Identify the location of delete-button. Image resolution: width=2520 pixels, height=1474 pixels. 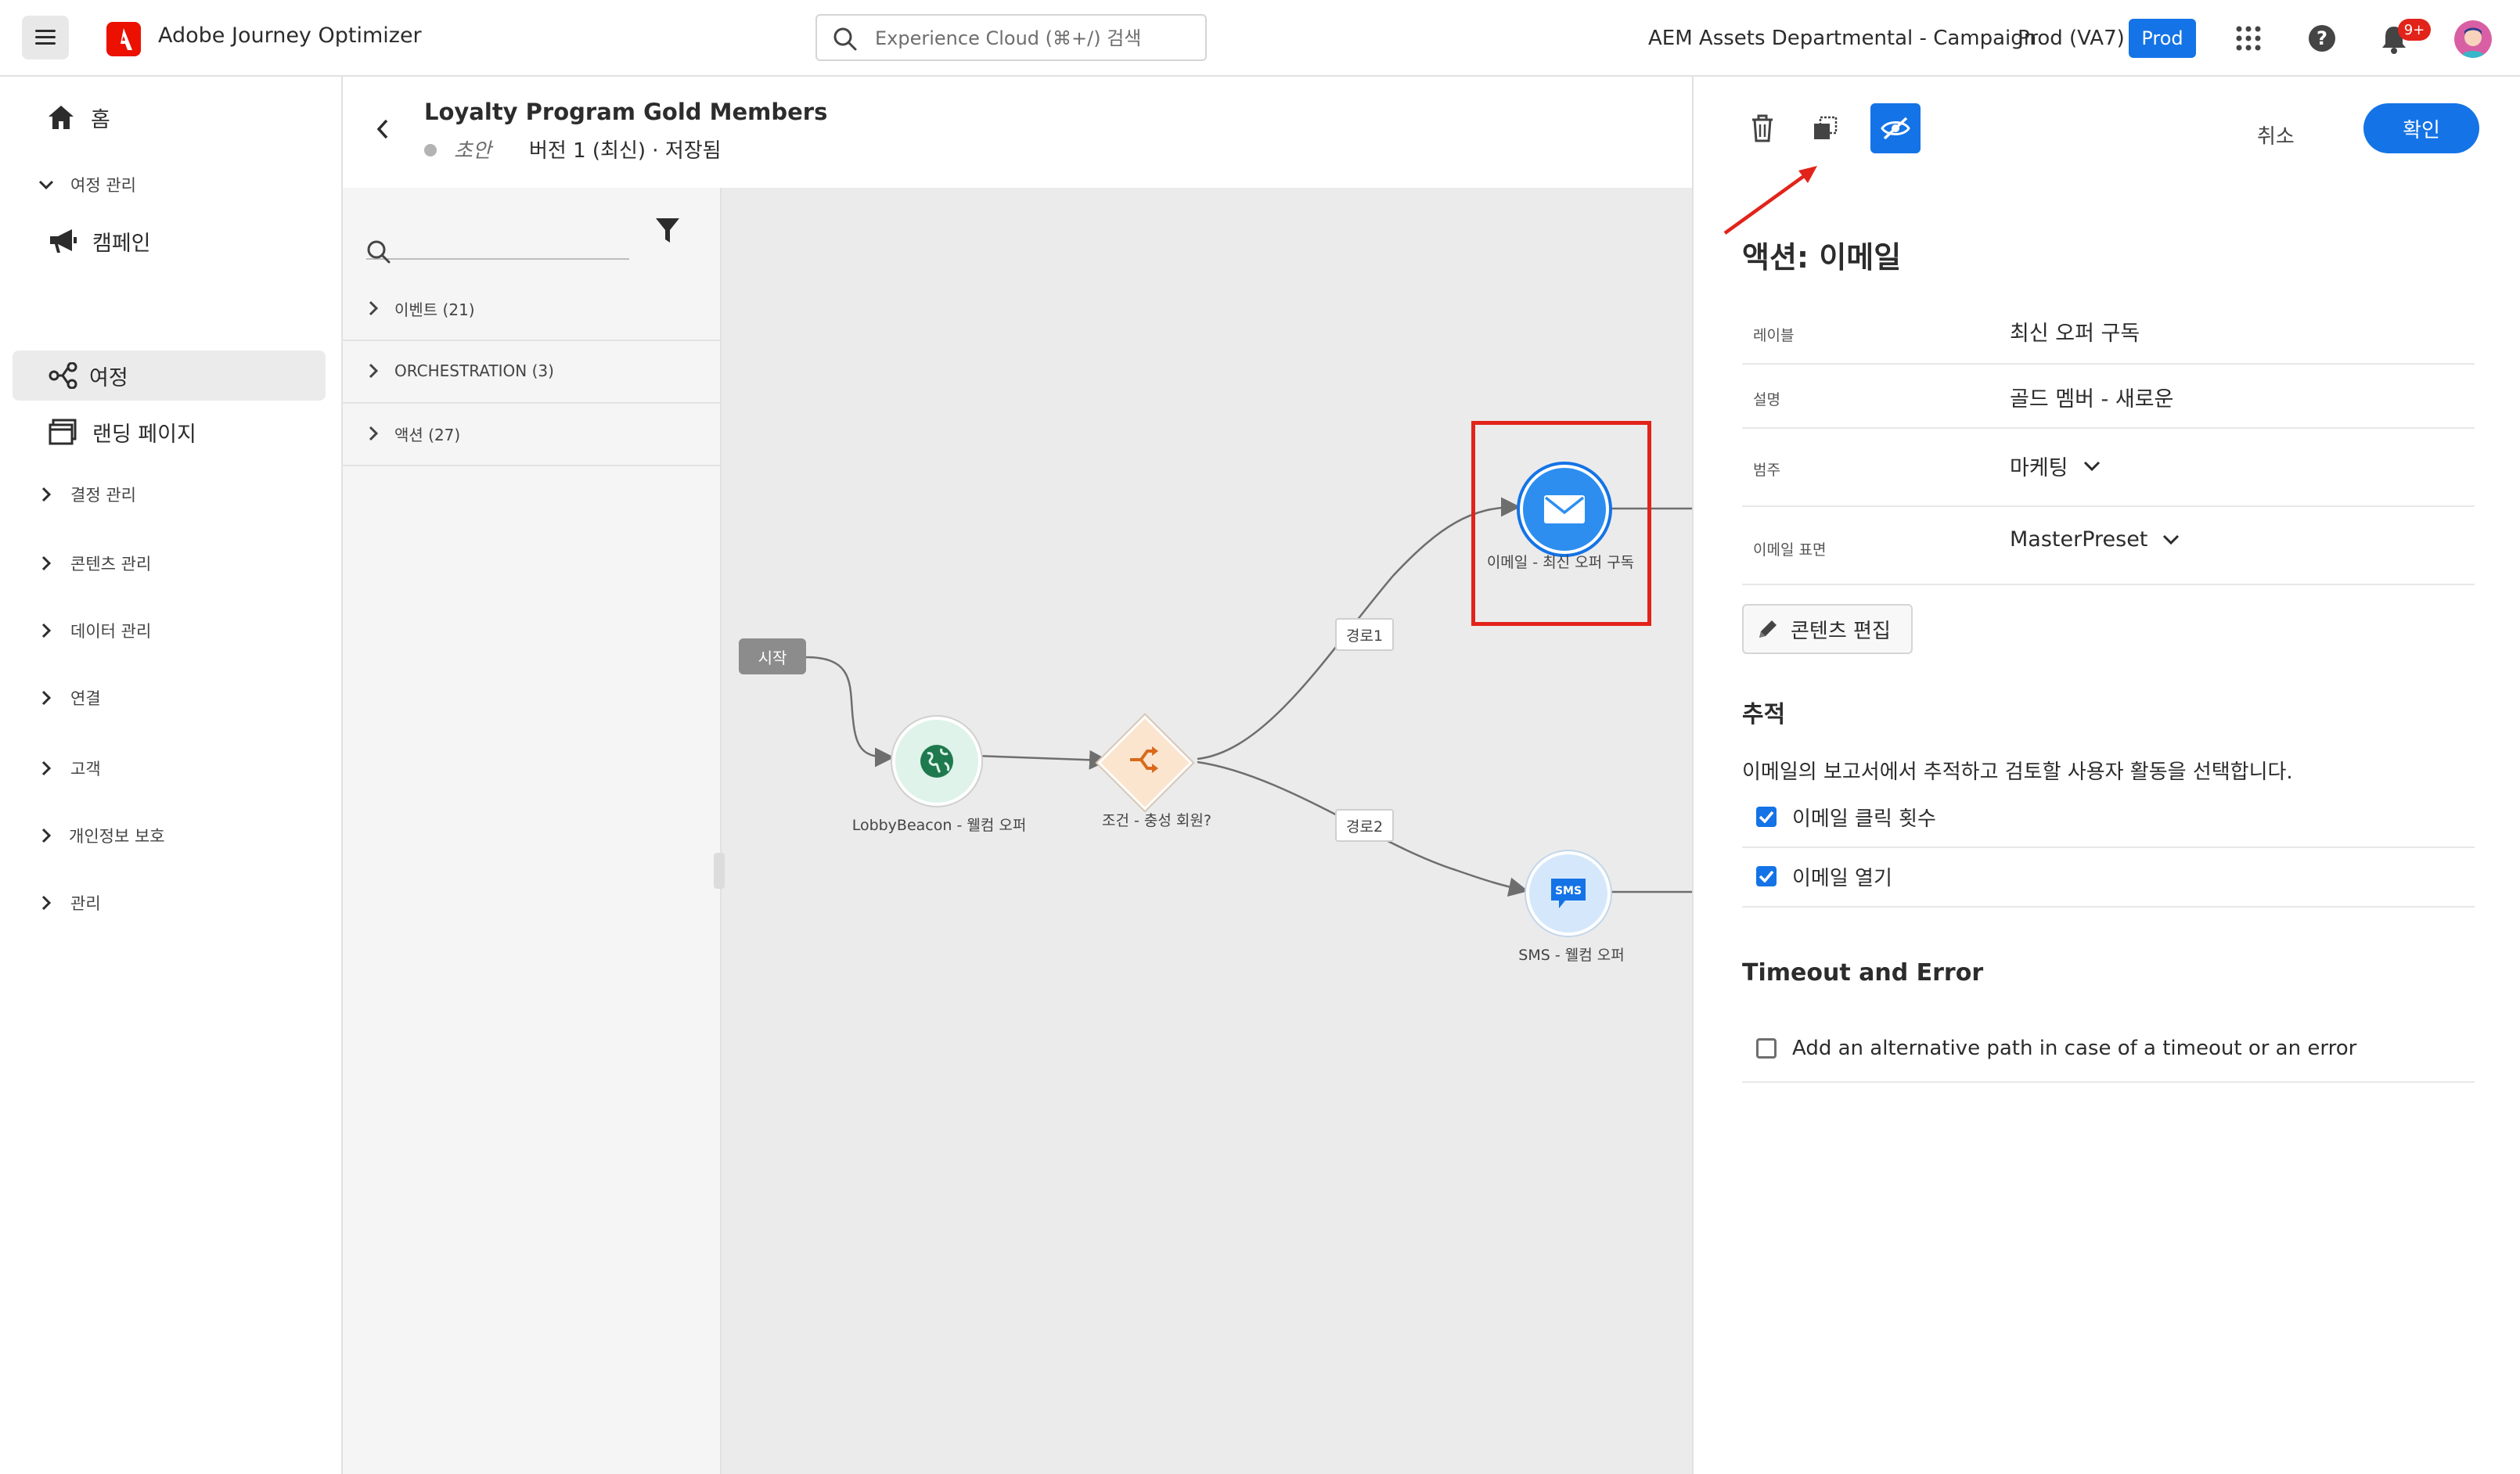
(1762, 128).